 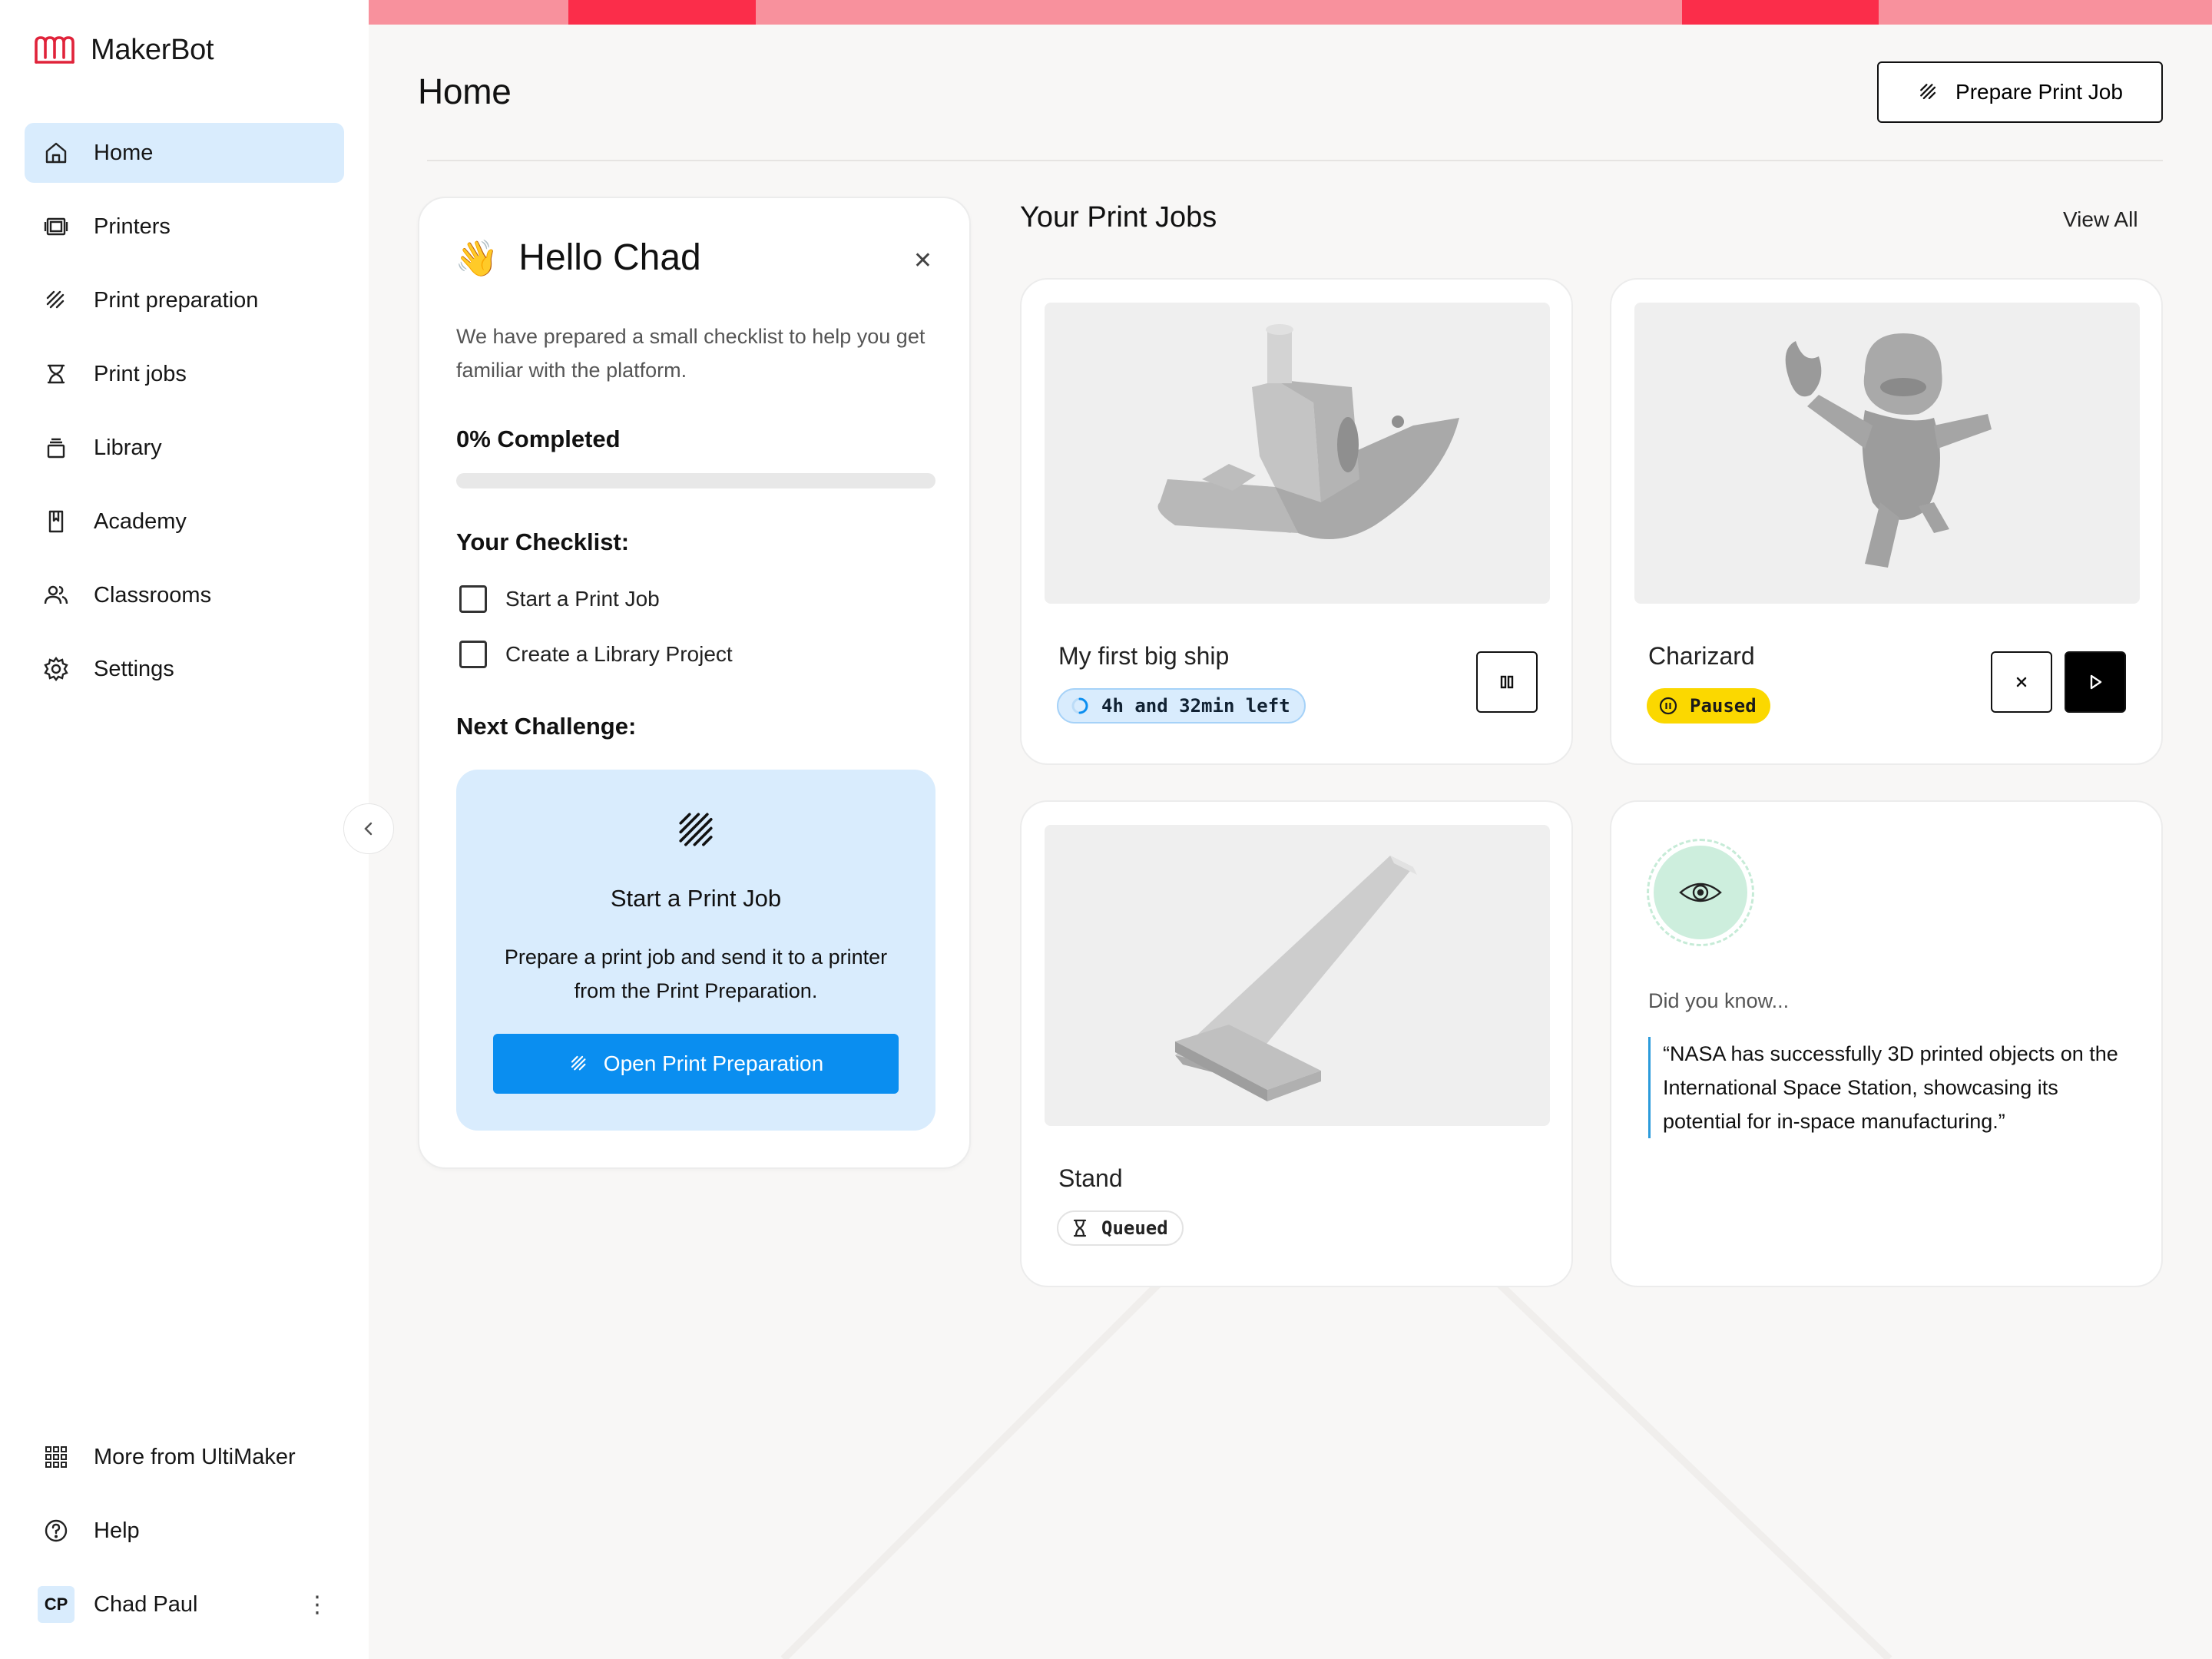 I want to click on welcome-header: 👋 Hello Chad, so click(x=578, y=258).